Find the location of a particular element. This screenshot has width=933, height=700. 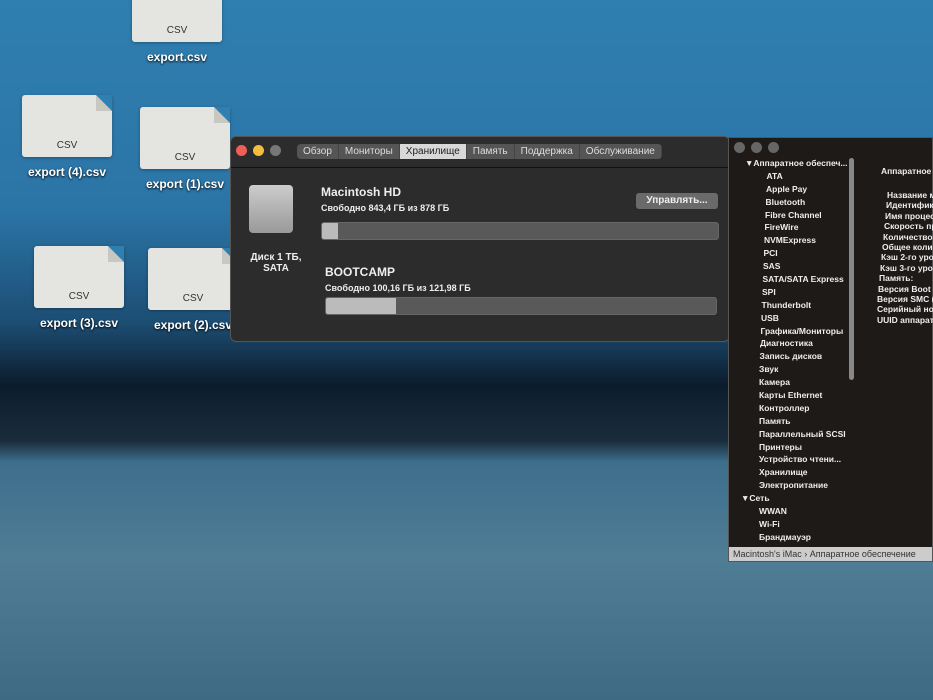

desktop-file: CSV export (4).csv is located at coordinates (67, 137).